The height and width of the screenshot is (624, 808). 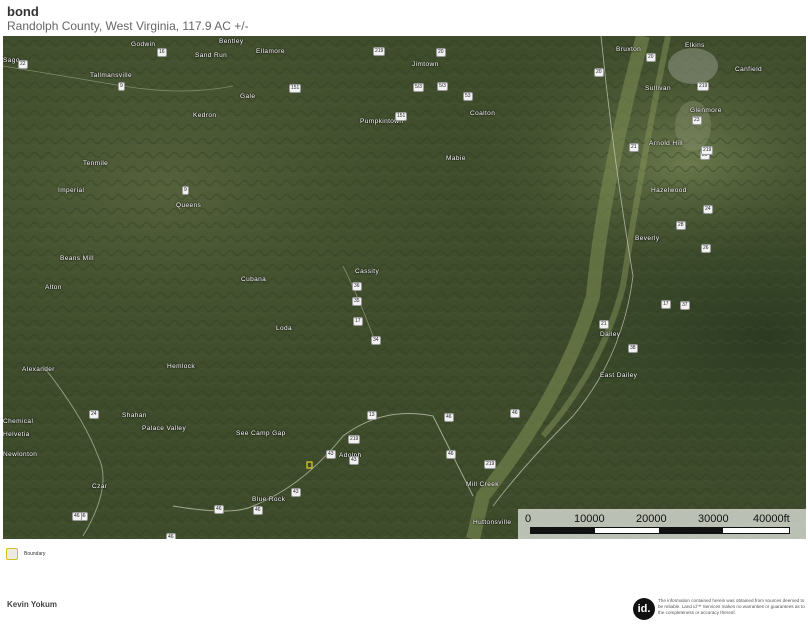 I want to click on place-label: Czar, so click(x=100, y=486).